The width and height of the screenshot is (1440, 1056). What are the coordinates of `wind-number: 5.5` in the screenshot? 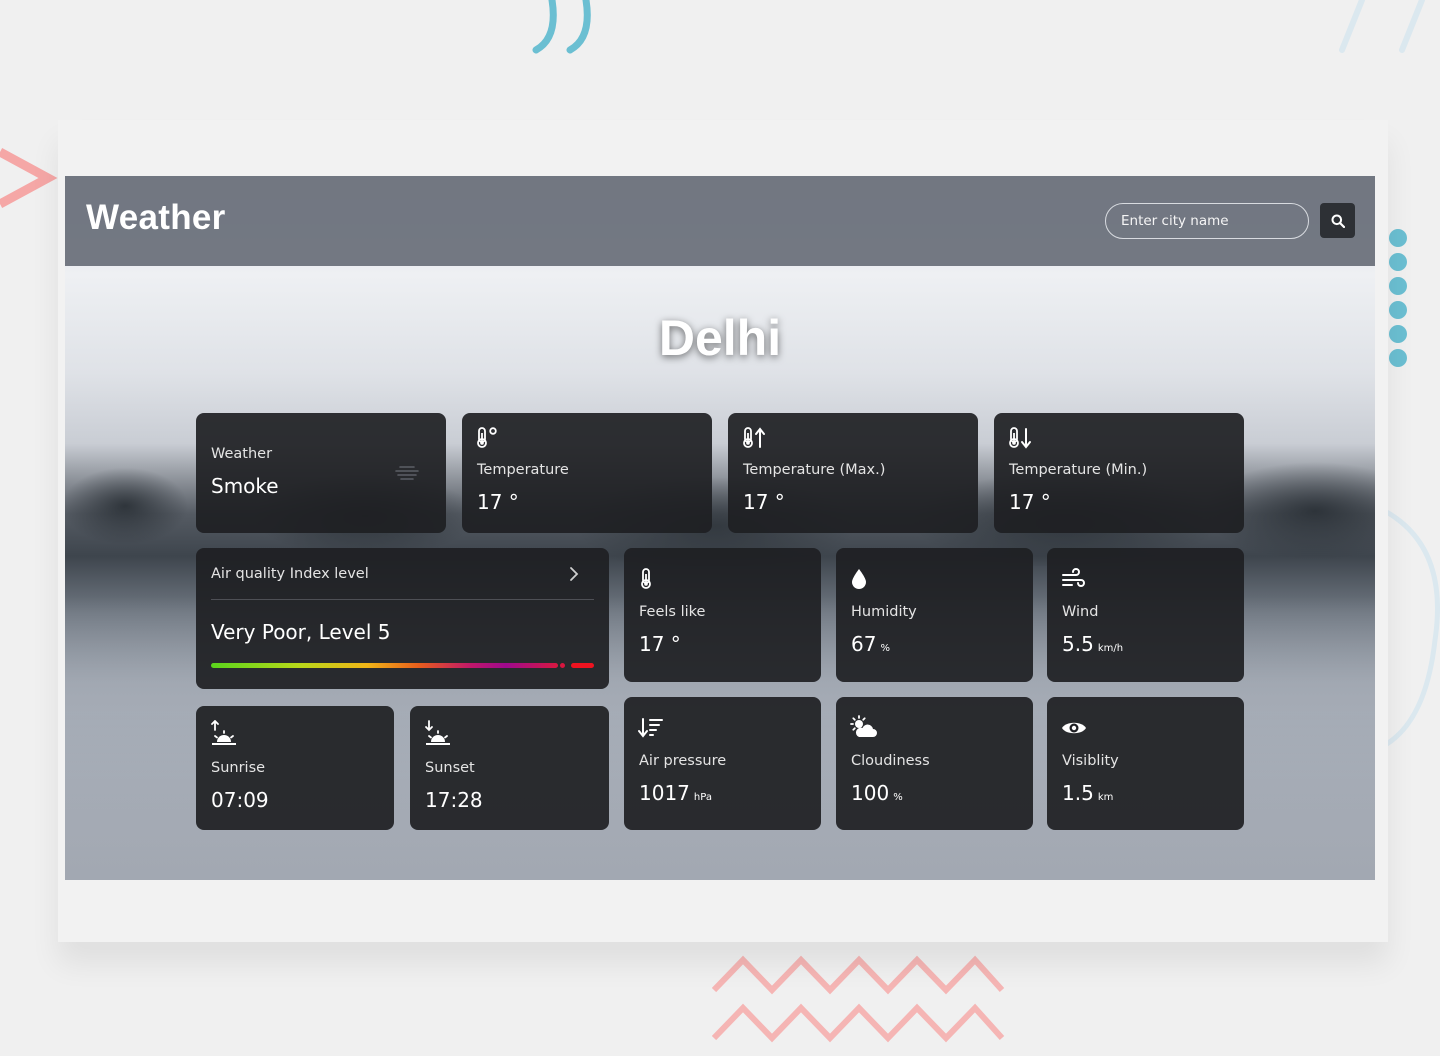 It's located at (1078, 644).